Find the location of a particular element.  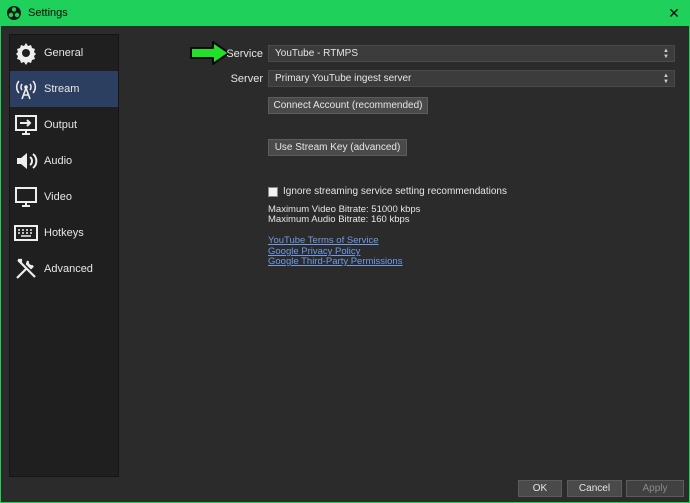

sidebar-item-label: Output is located at coordinates (61, 125).